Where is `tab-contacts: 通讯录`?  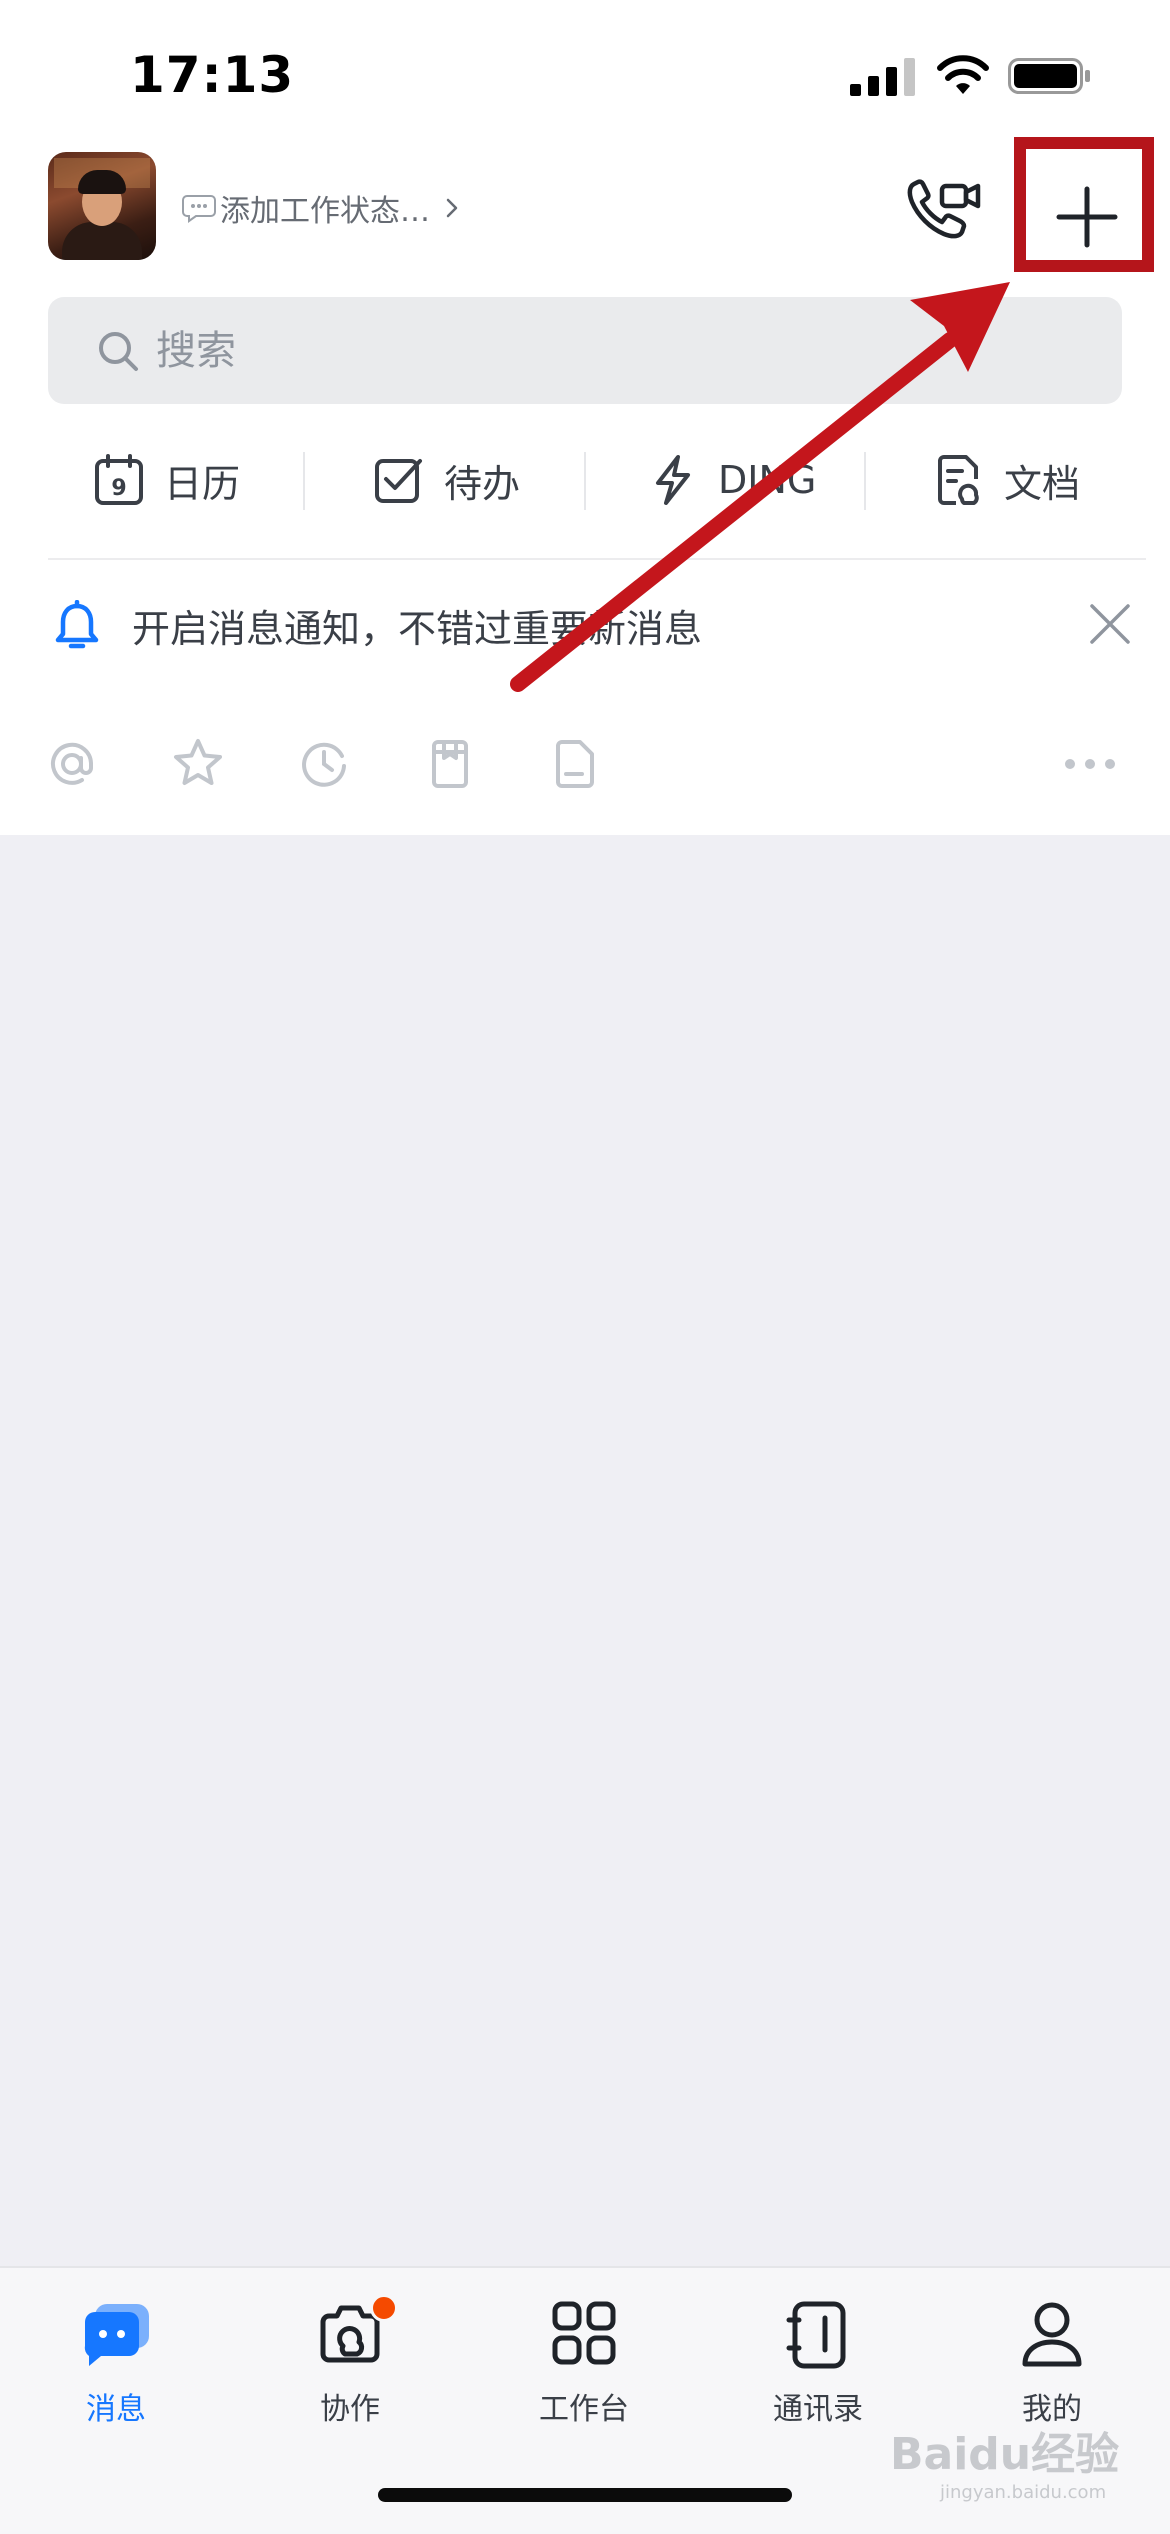
tab-contacts: 通讯录 is located at coordinates (818, 2353).